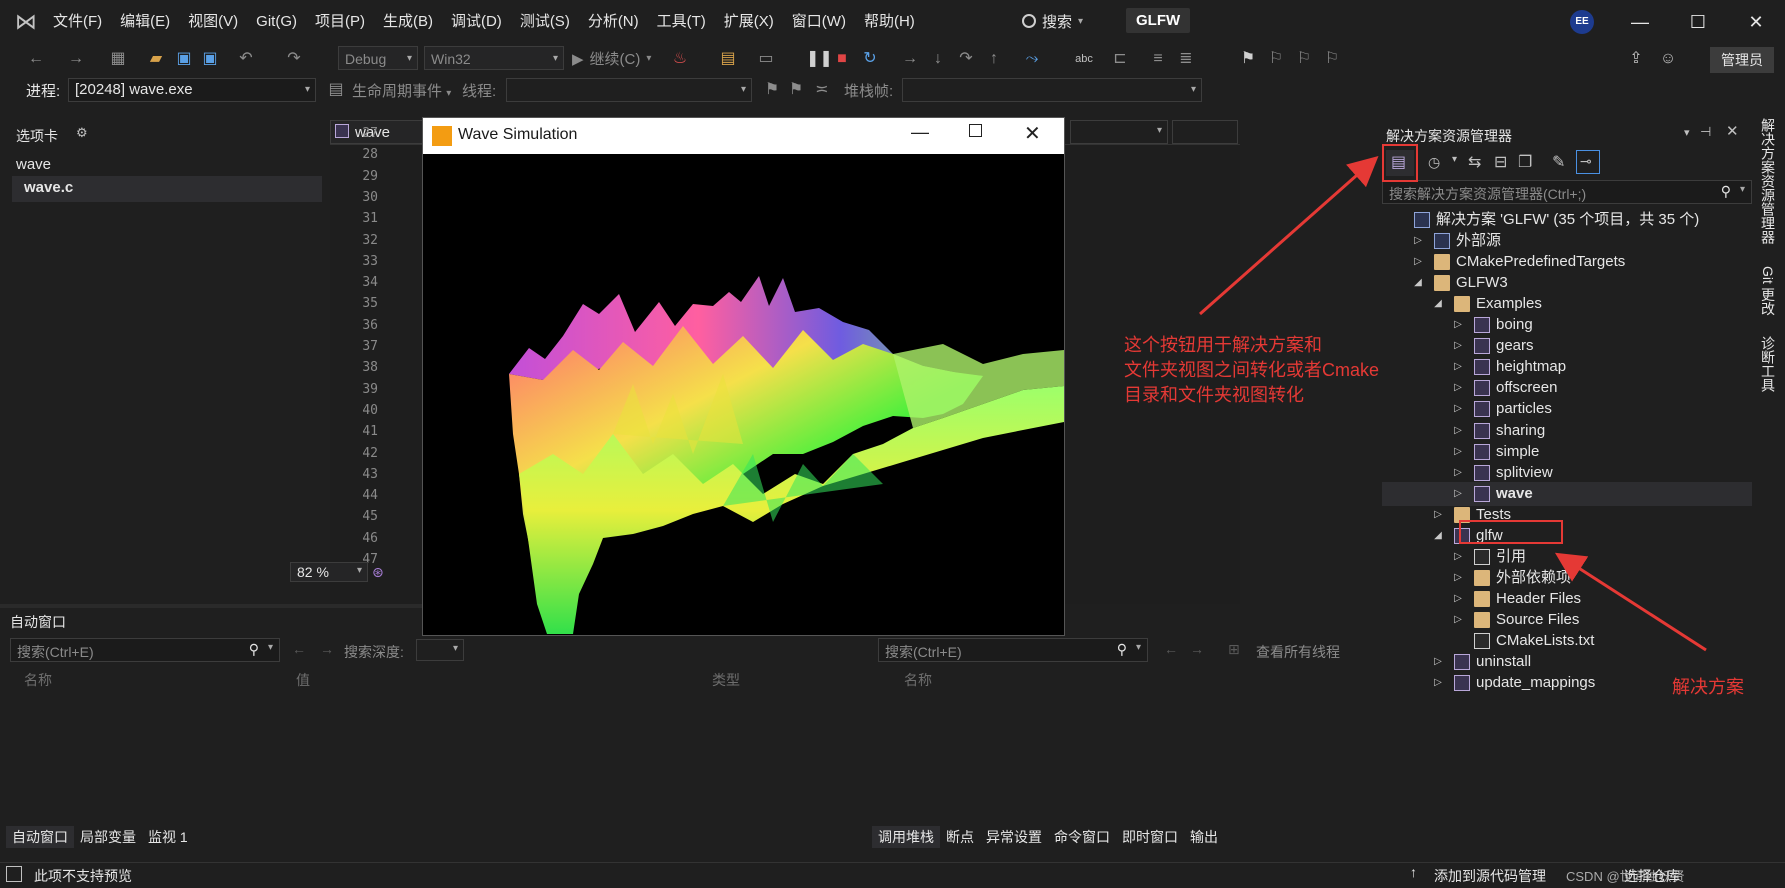 The width and height of the screenshot is (1785, 888). Describe the element at coordinates (1652, 876) in the screenshot. I see `select-repo-button: 选择仓库` at that location.